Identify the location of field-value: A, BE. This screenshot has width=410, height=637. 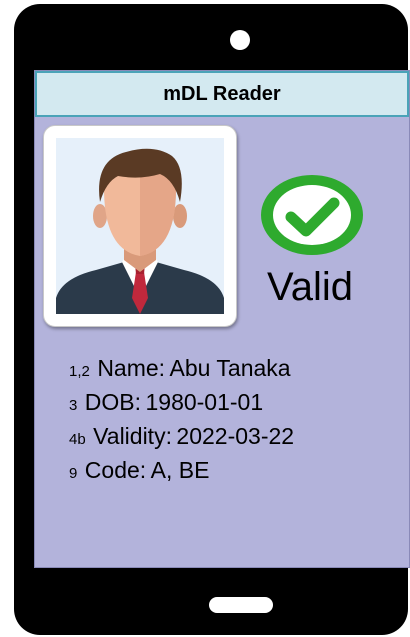
(180, 470).